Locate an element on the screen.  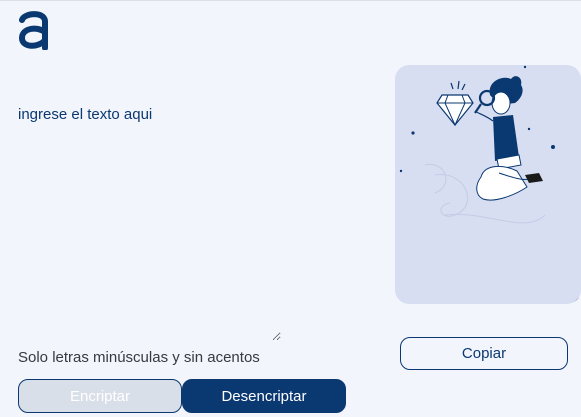
copy-label: Copiar is located at coordinates (484, 353).